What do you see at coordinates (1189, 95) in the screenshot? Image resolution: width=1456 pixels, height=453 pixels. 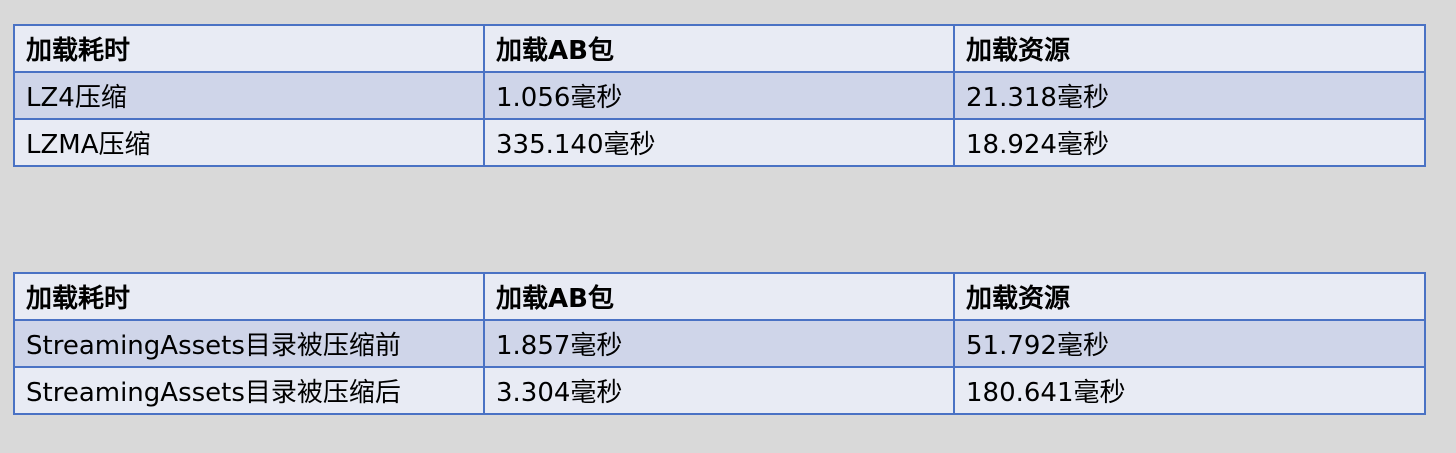 I see `asset-time: 21.318毫秒` at bounding box center [1189, 95].